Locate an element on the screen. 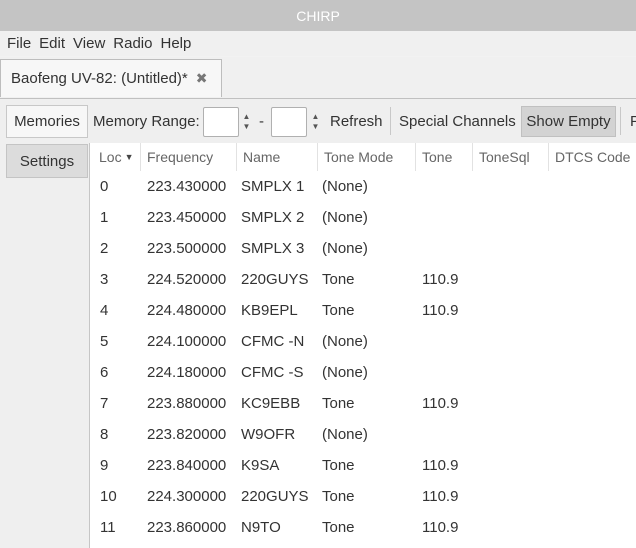 The width and height of the screenshot is (636, 548). table-row: 3 224.520000 220GUYS Tone 110.9 is located at coordinates (363, 279).